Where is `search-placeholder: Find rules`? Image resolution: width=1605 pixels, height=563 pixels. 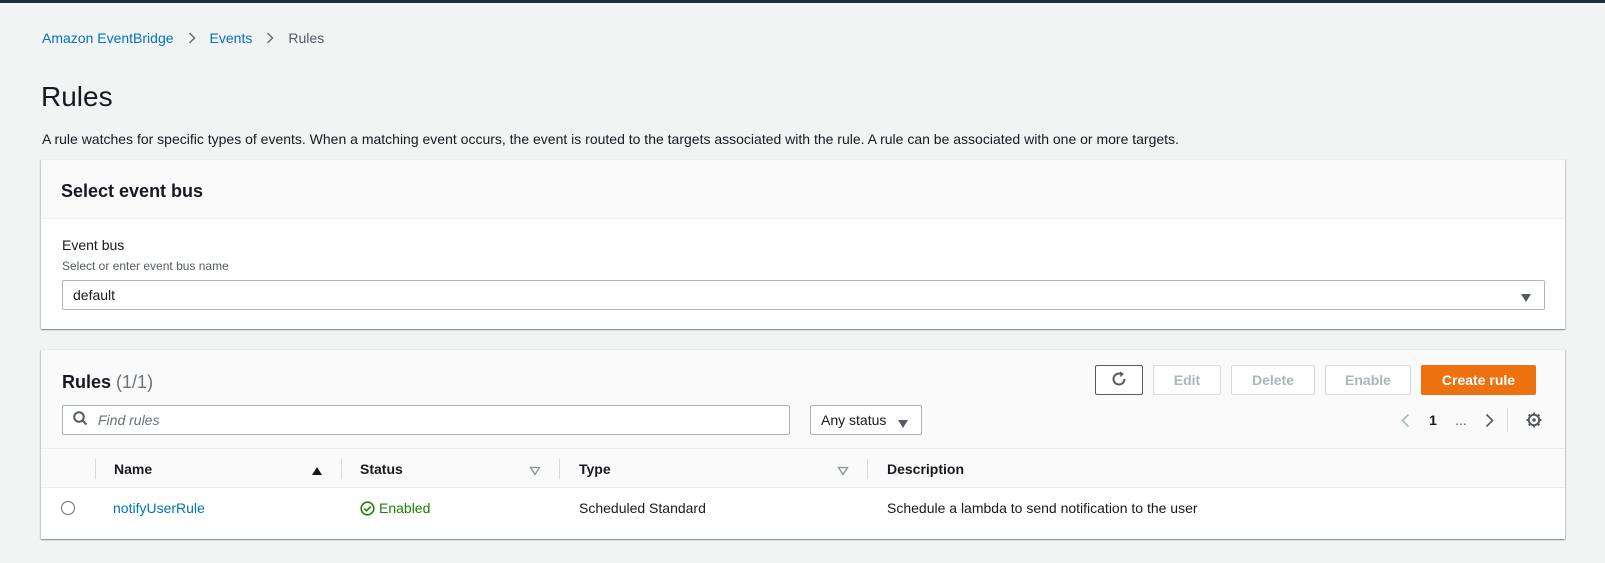
search-placeholder: Find rules is located at coordinates (129, 420).